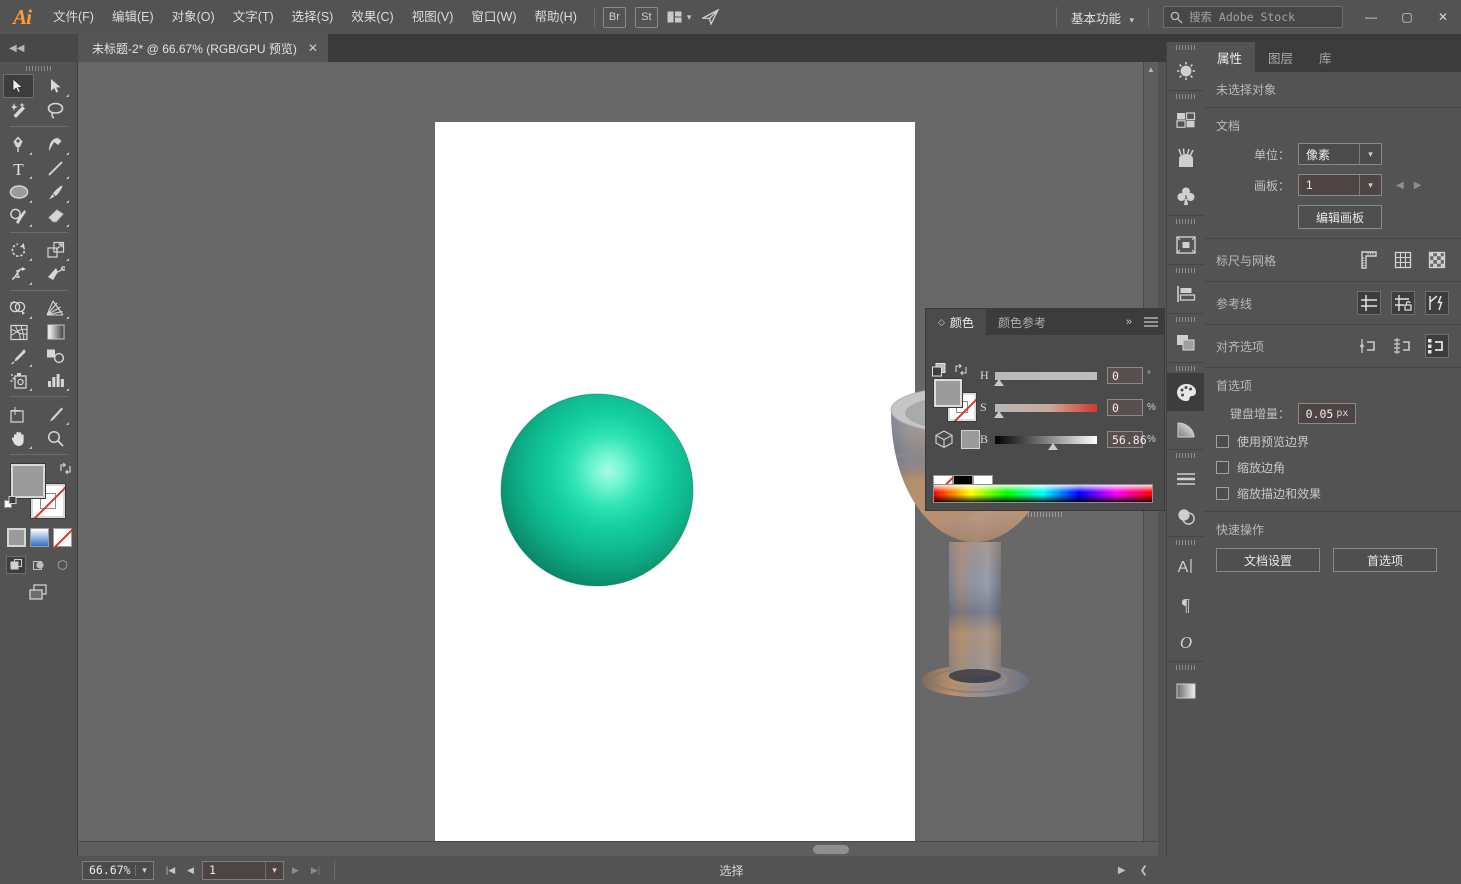 Image resolution: width=1461 pixels, height=884 pixels. What do you see at coordinates (133, 17) in the screenshot?
I see `menu-edit: 编辑(E)` at bounding box center [133, 17].